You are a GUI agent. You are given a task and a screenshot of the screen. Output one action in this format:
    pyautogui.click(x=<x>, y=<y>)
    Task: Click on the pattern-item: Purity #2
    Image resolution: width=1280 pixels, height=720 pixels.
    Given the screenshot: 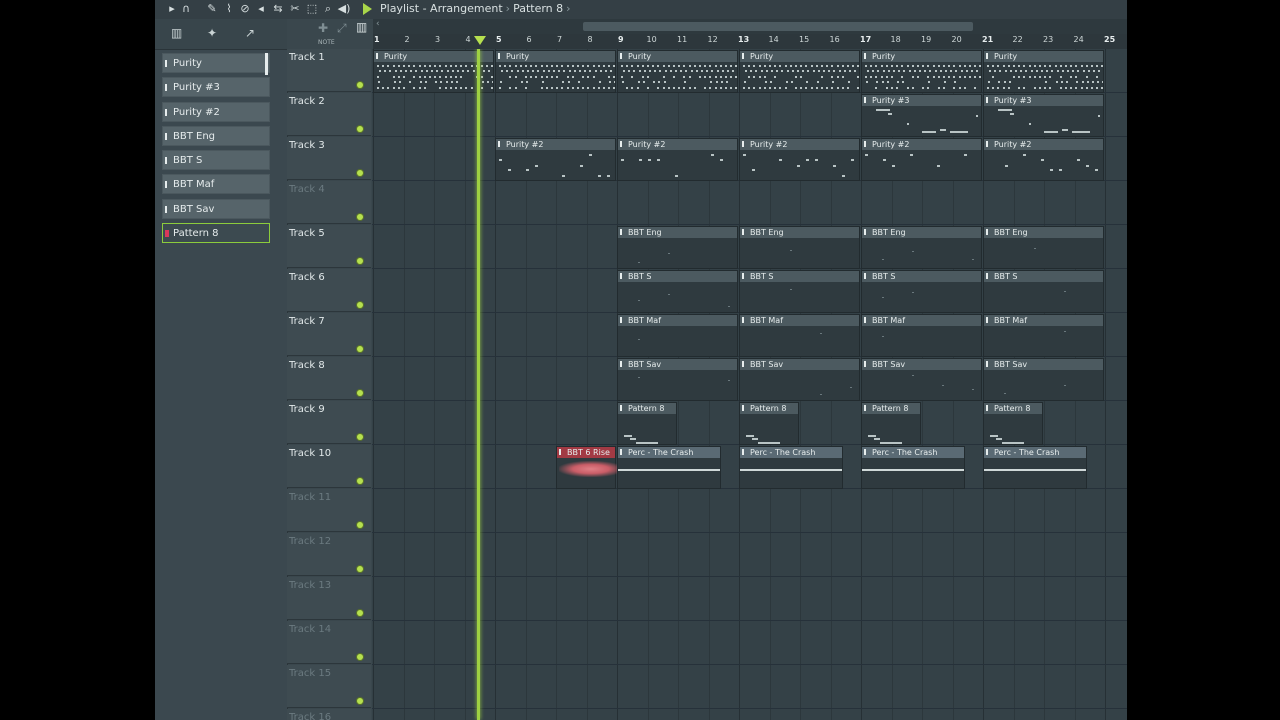 What is the action you would take?
    pyautogui.click(x=216, y=111)
    